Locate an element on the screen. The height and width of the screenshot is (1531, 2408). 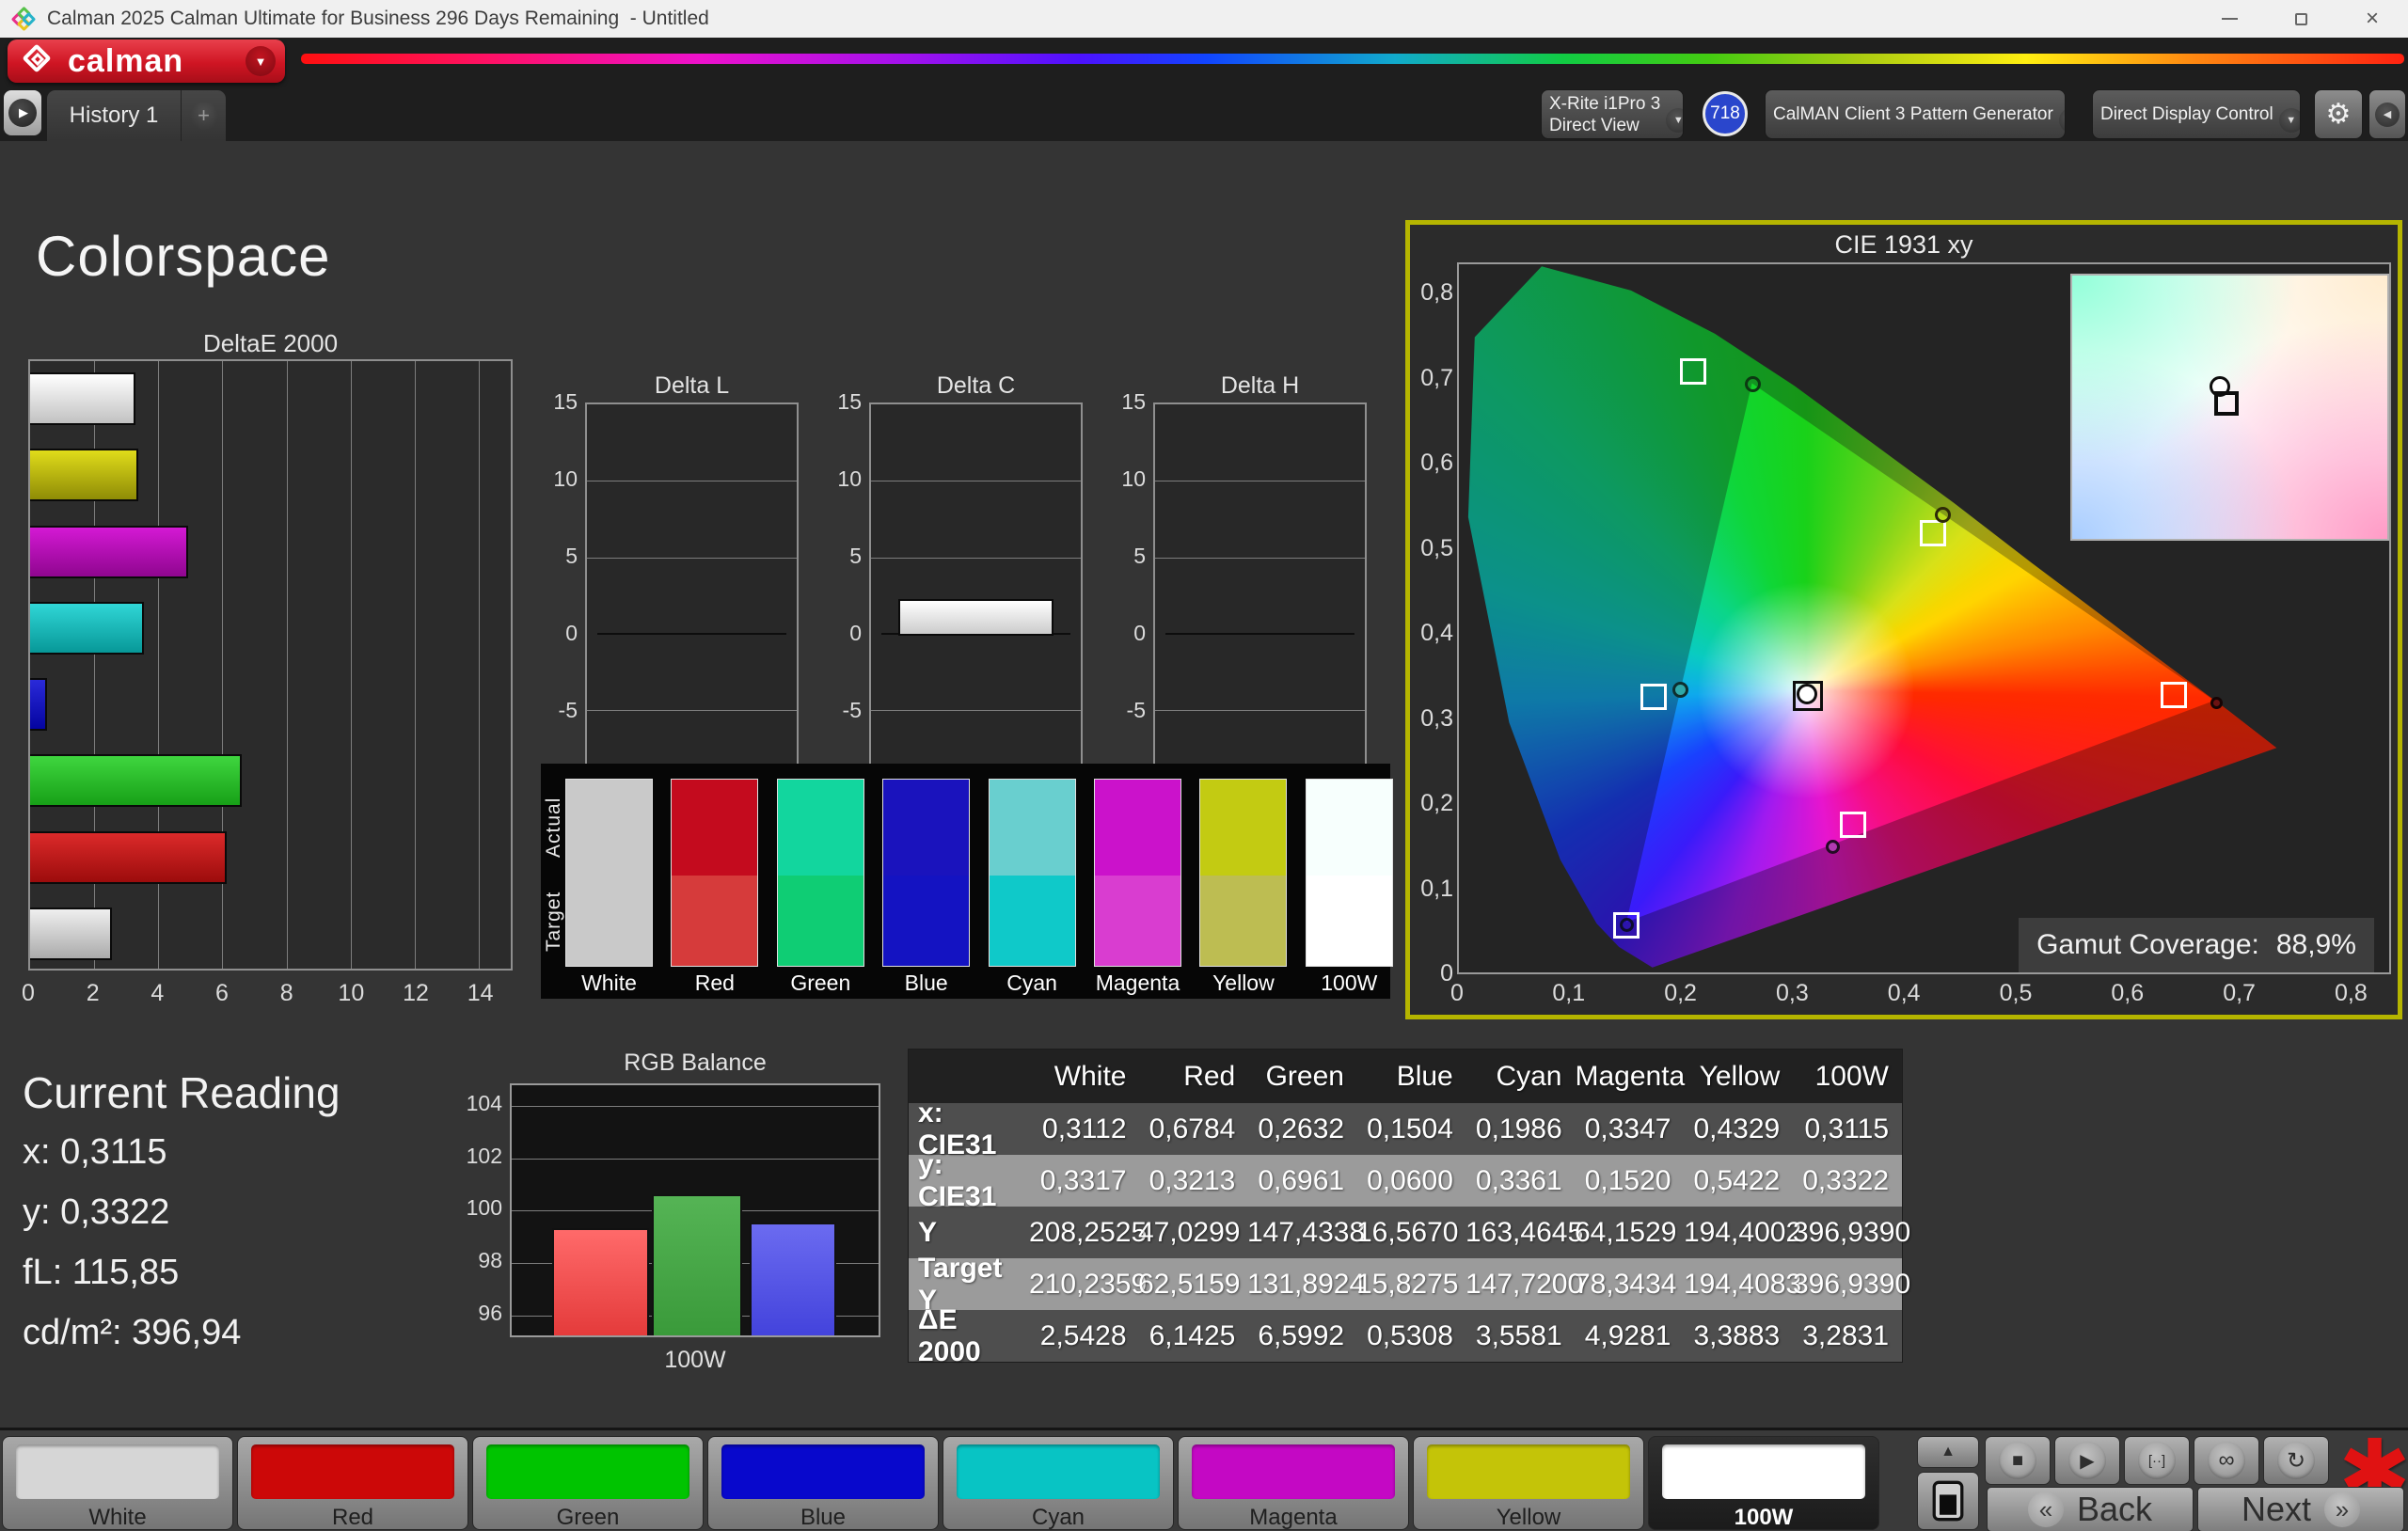
pattern-button-yellow: Yellow is located at coordinates (1529, 1483).